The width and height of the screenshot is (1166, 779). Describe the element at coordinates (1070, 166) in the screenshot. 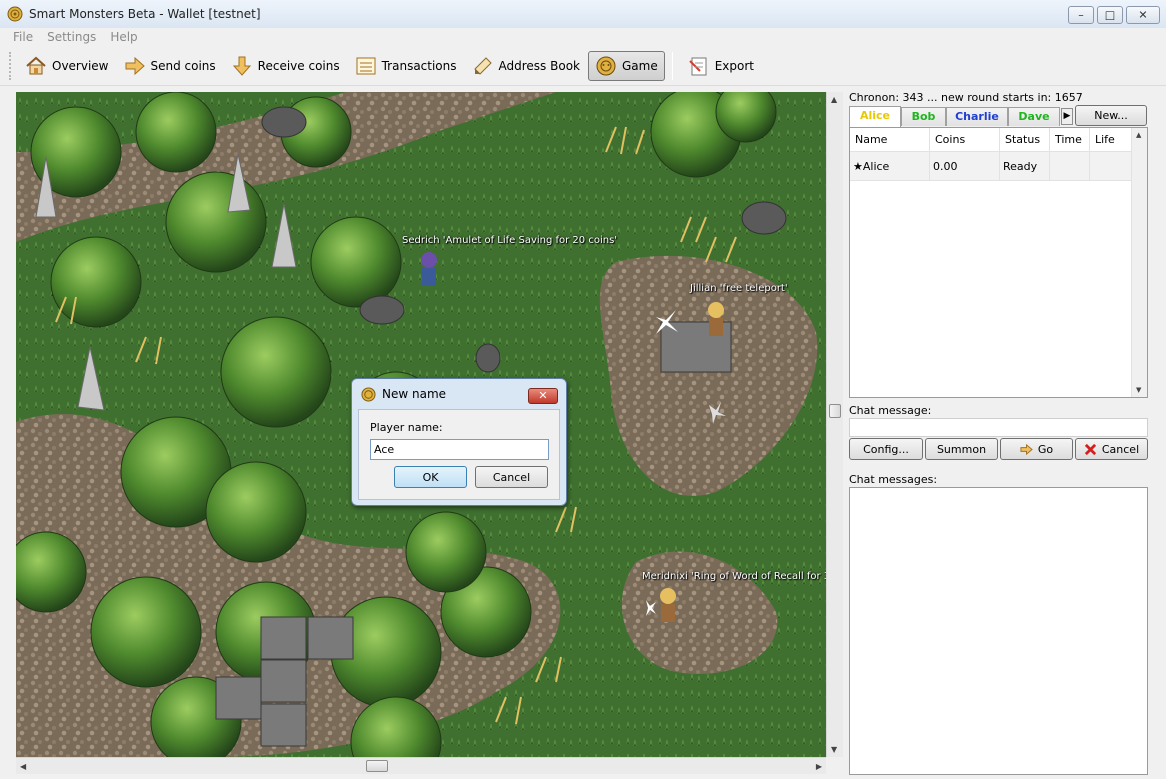

I see `cell-time` at that location.